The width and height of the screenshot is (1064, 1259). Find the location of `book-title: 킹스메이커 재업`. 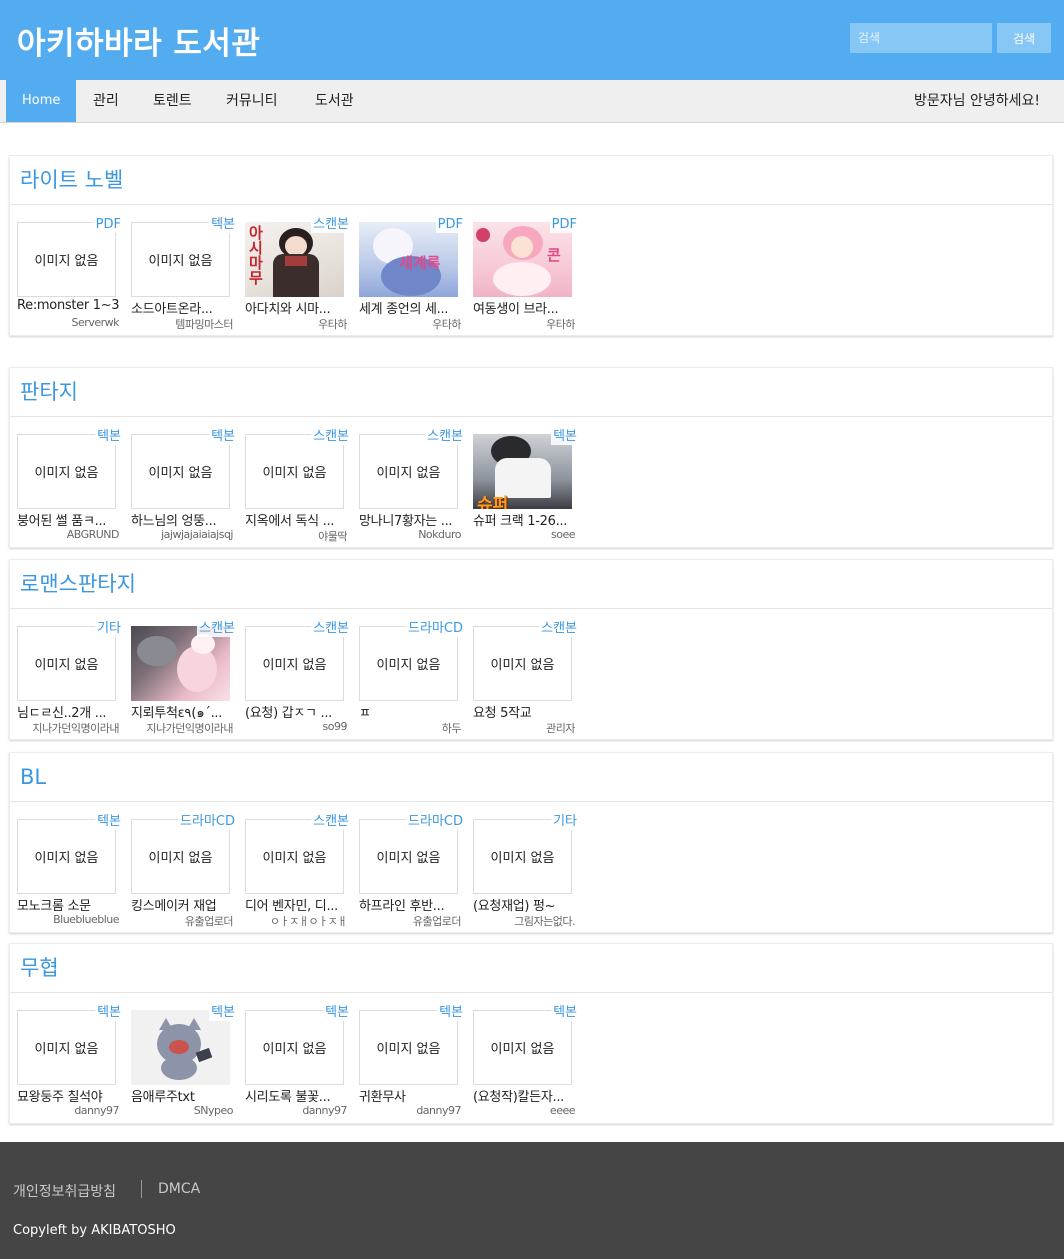

book-title: 킹스메이커 재업 is located at coordinates (182, 904).